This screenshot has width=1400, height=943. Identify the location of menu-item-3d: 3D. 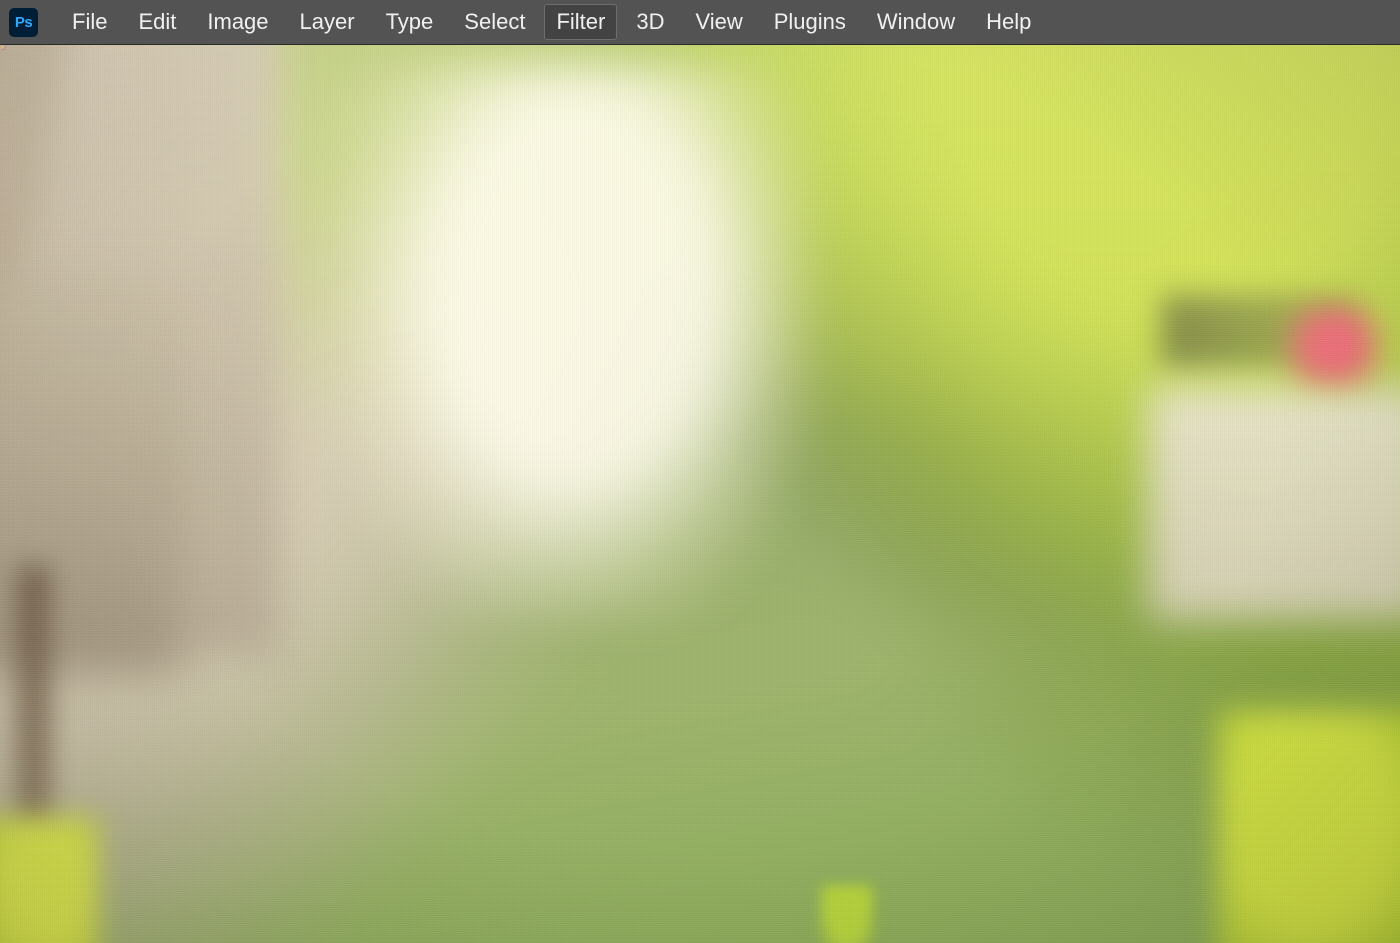
(650, 22).